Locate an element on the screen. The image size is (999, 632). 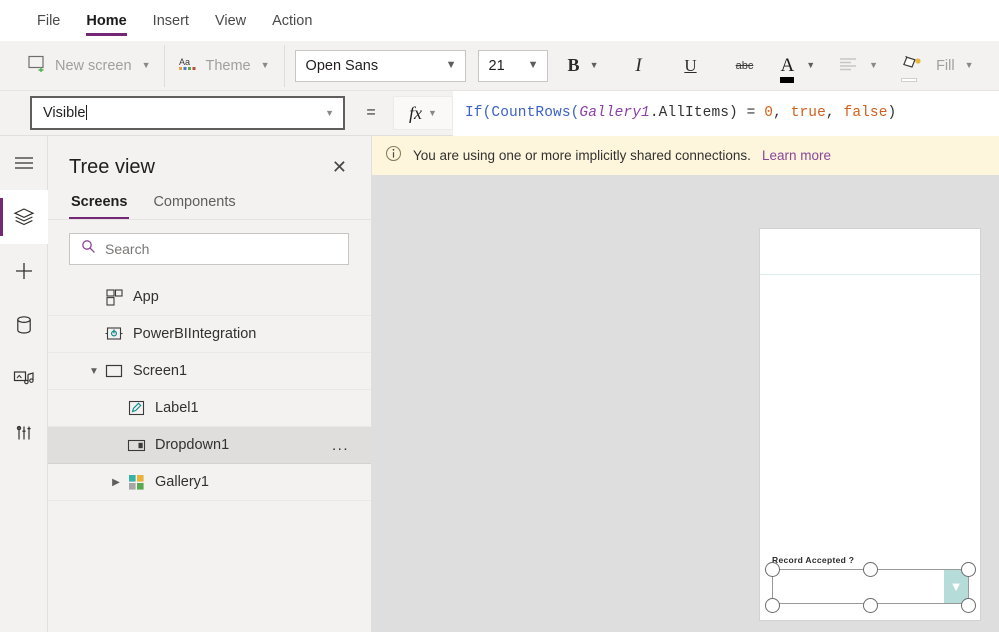
chevron-right-icon: ▶ is located at coordinates (116, 482).